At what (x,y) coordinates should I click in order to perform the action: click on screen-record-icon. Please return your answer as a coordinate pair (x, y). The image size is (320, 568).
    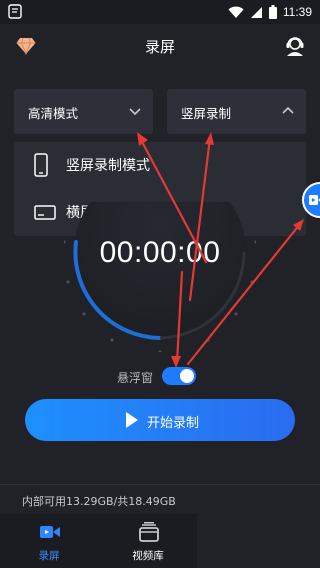
    Looking at the image, I should click on (50, 532).